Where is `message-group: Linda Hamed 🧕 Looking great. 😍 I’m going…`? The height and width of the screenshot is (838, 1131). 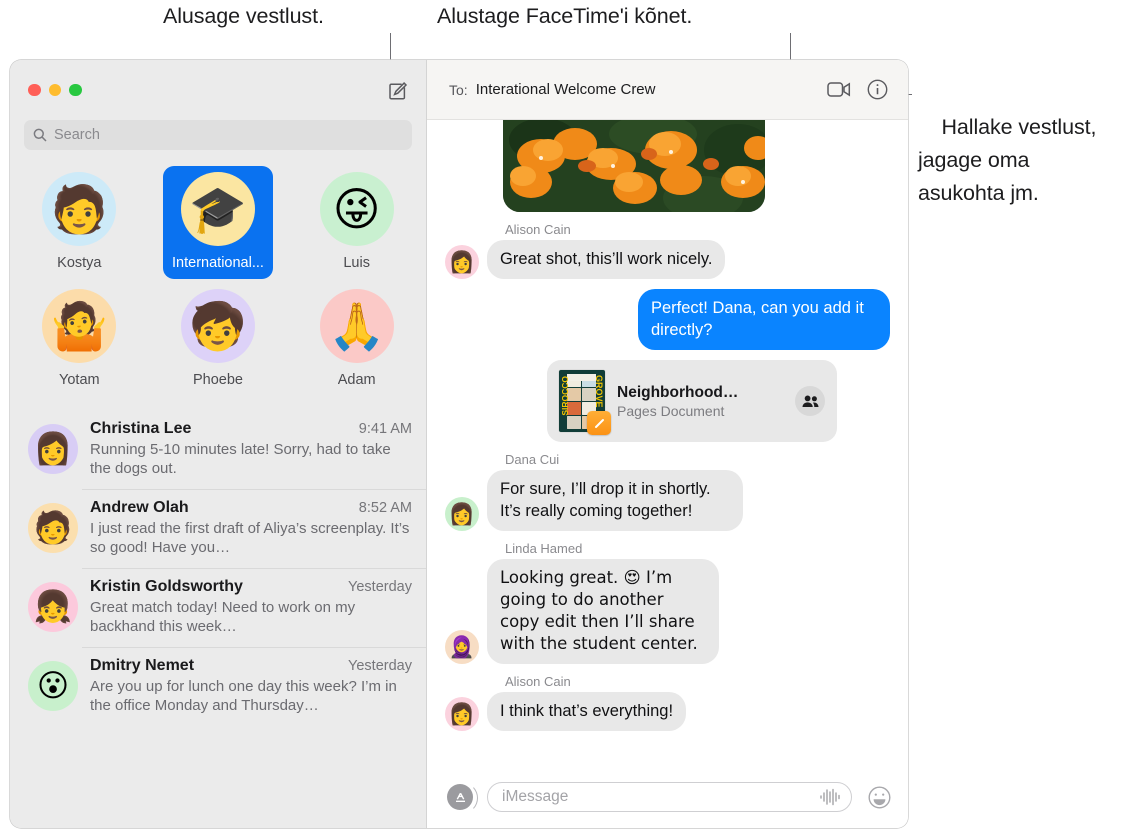 message-group: Linda Hamed 🧕 Looking great. 😍 I’m going… is located at coordinates (667, 602).